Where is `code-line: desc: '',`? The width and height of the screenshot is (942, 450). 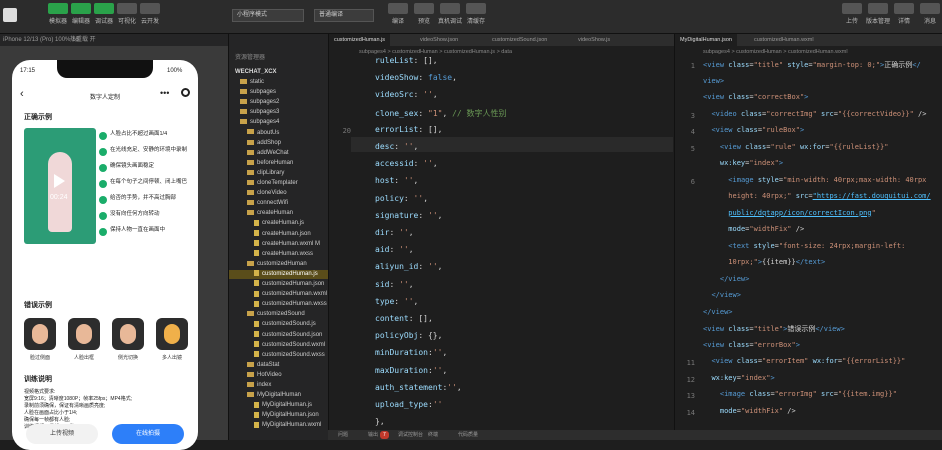 code-line: desc: '', is located at coordinates (396, 146).